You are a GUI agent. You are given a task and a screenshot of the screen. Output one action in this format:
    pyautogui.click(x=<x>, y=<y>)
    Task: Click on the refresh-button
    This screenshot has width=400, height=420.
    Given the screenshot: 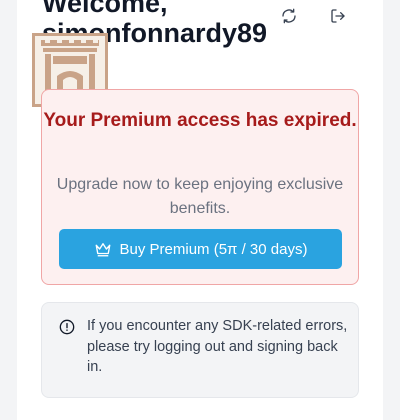 What is the action you would take?
    pyautogui.click(x=289, y=16)
    